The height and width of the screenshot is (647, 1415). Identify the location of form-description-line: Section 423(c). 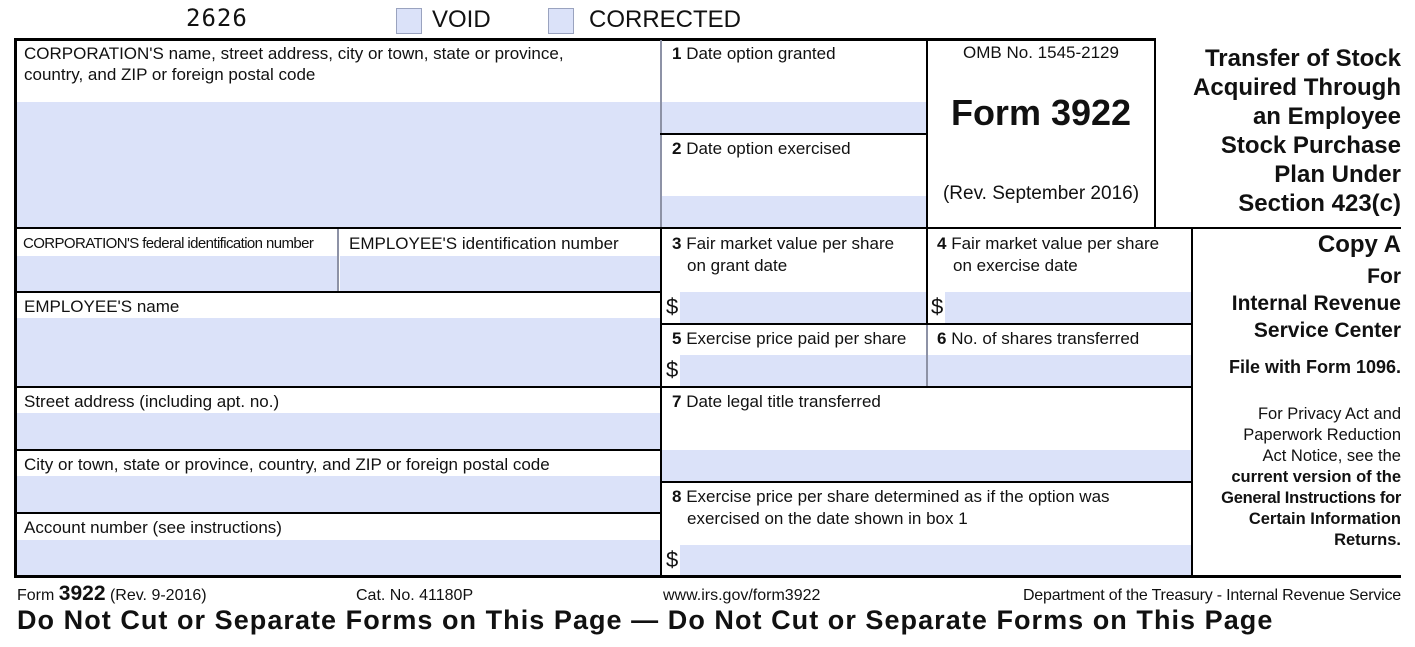
(1319, 203).